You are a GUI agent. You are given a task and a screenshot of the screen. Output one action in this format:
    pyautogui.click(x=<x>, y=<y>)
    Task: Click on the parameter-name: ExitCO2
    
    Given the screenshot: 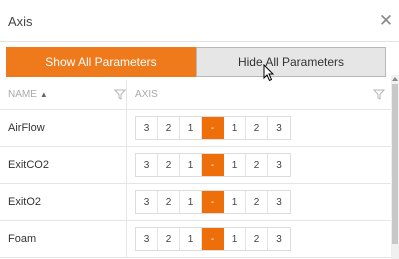 What is the action you would take?
    pyautogui.click(x=28, y=165)
    